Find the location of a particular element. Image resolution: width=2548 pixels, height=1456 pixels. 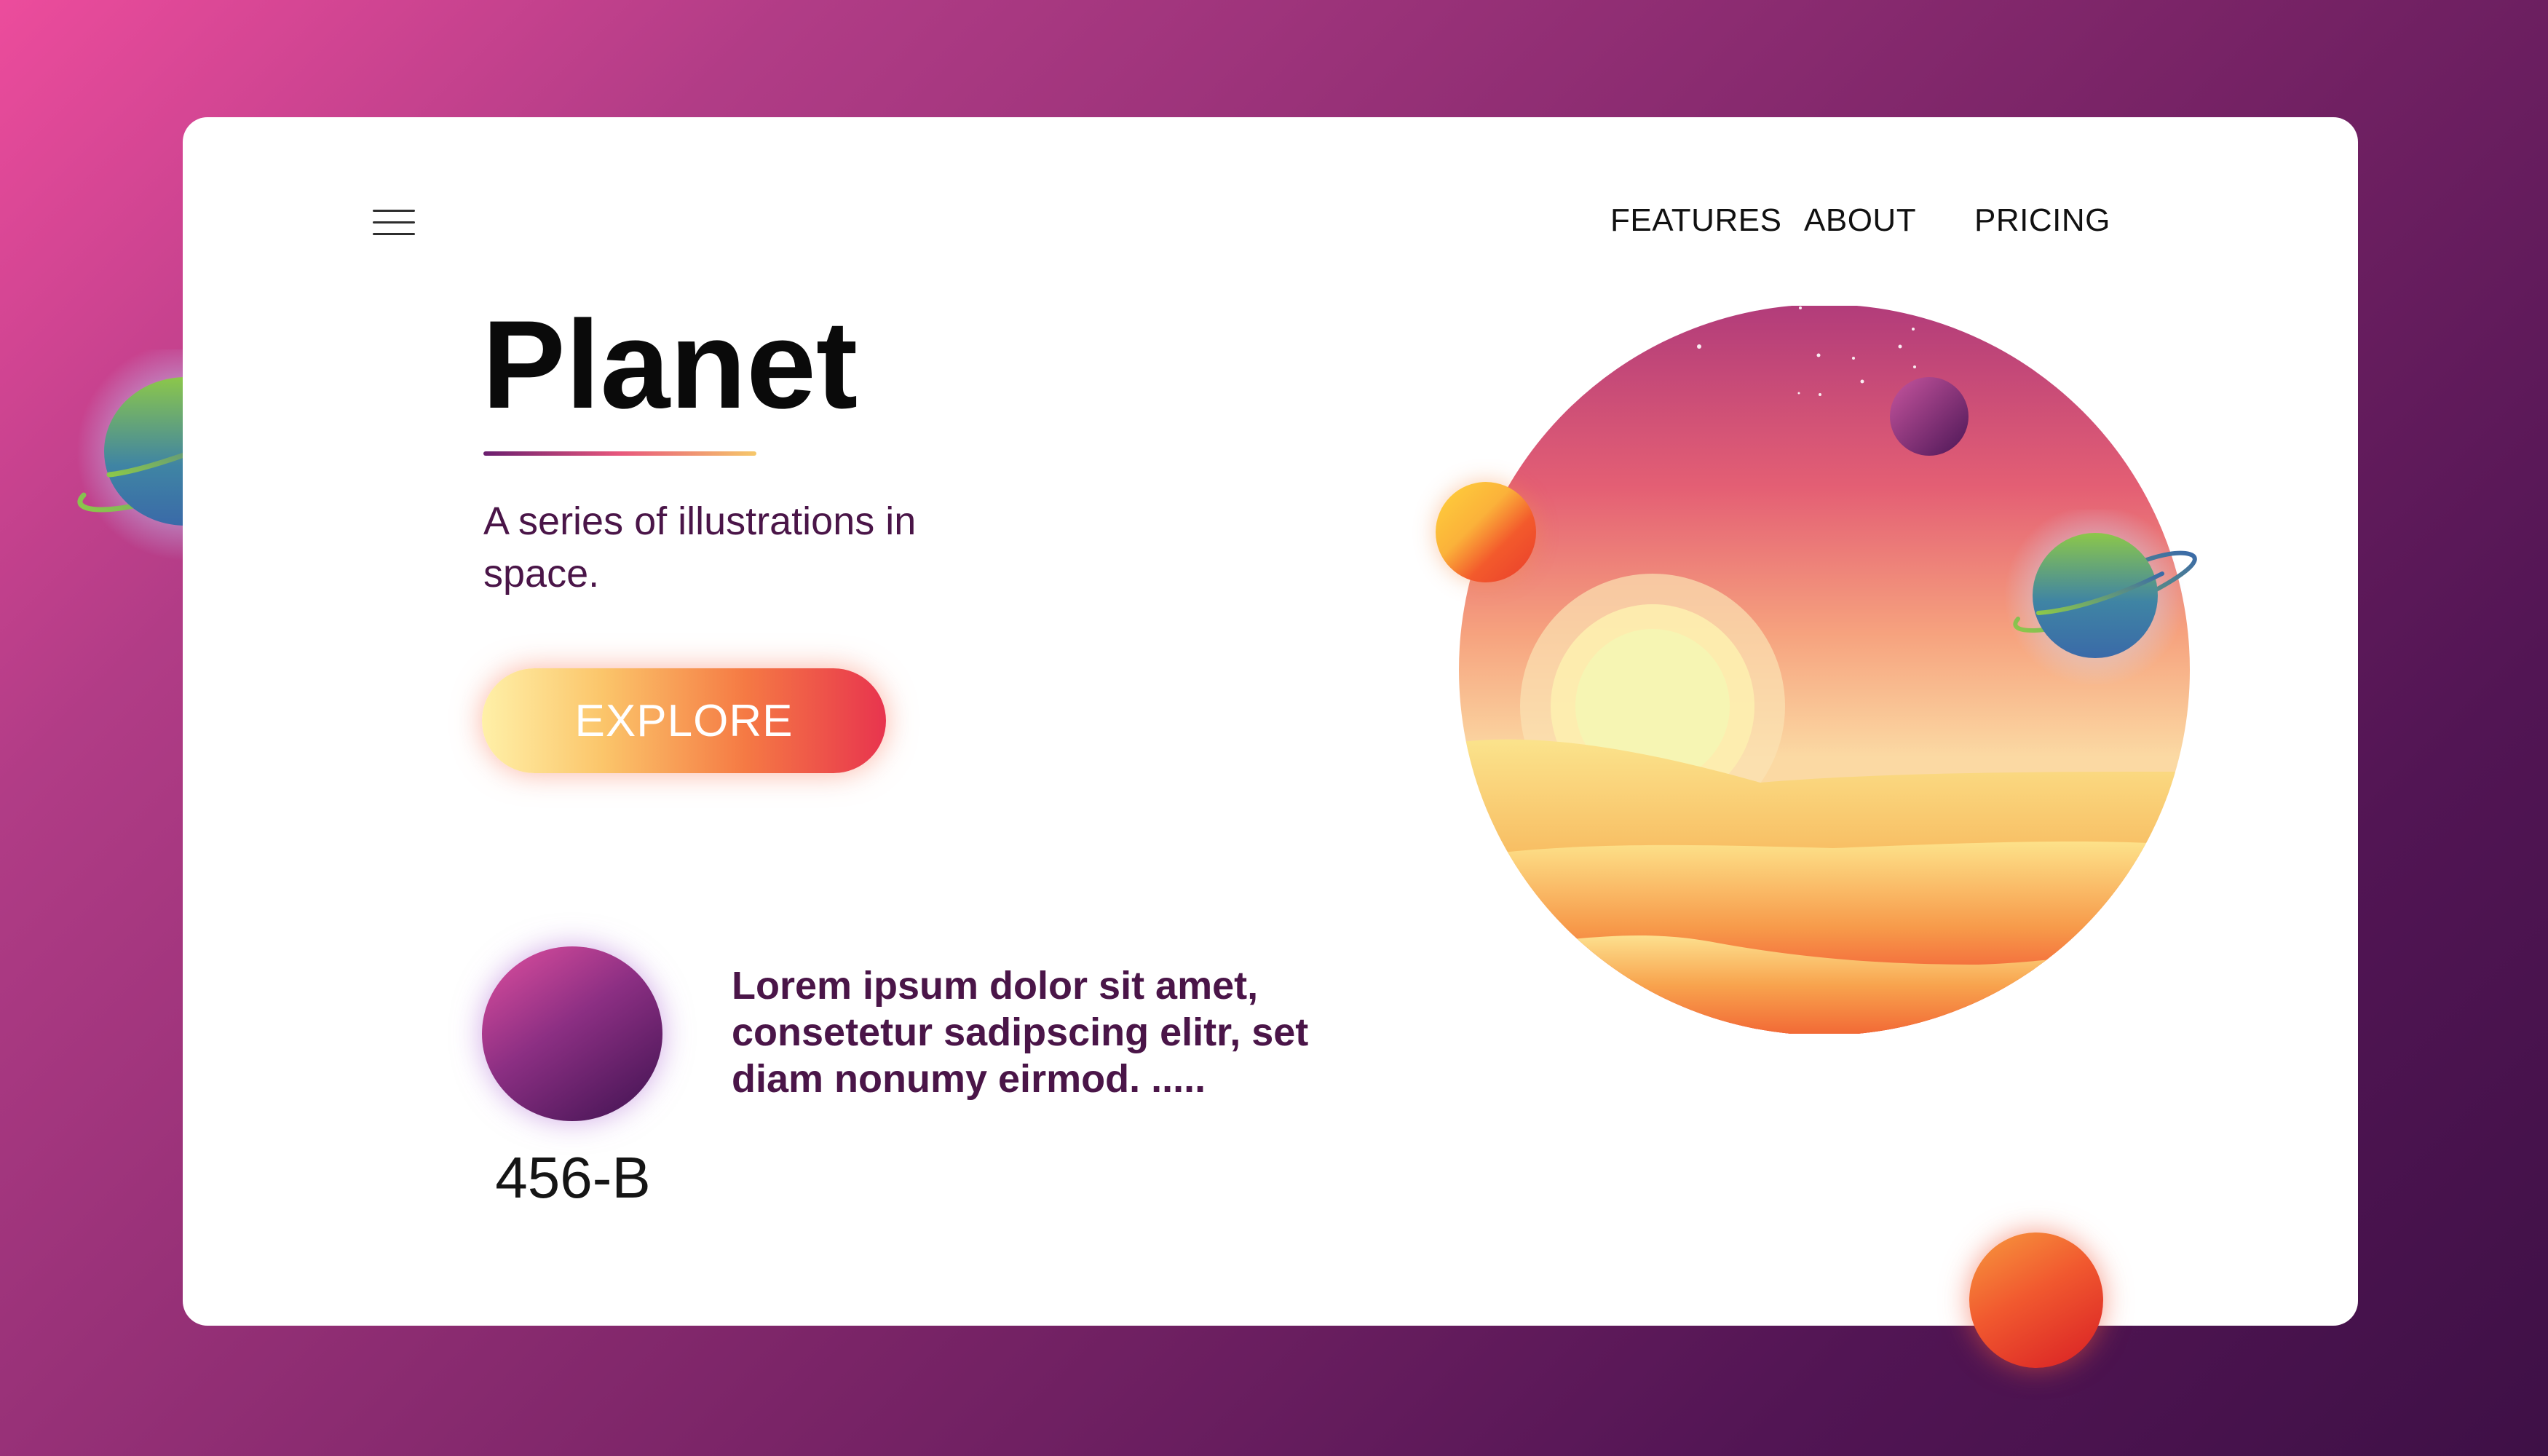

planet-name-label: 456-B is located at coordinates (573, 1177).